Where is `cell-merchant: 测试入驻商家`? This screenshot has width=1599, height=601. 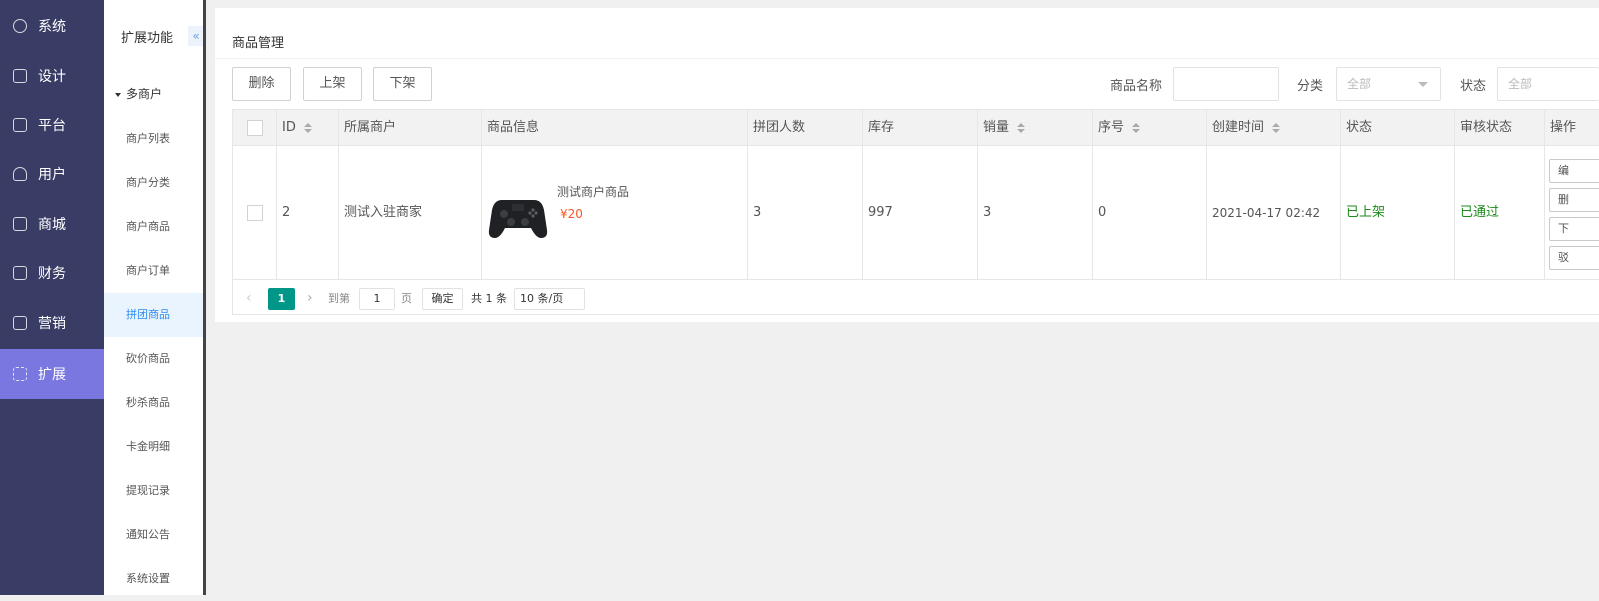 cell-merchant: 测试入驻商家 is located at coordinates (410, 213).